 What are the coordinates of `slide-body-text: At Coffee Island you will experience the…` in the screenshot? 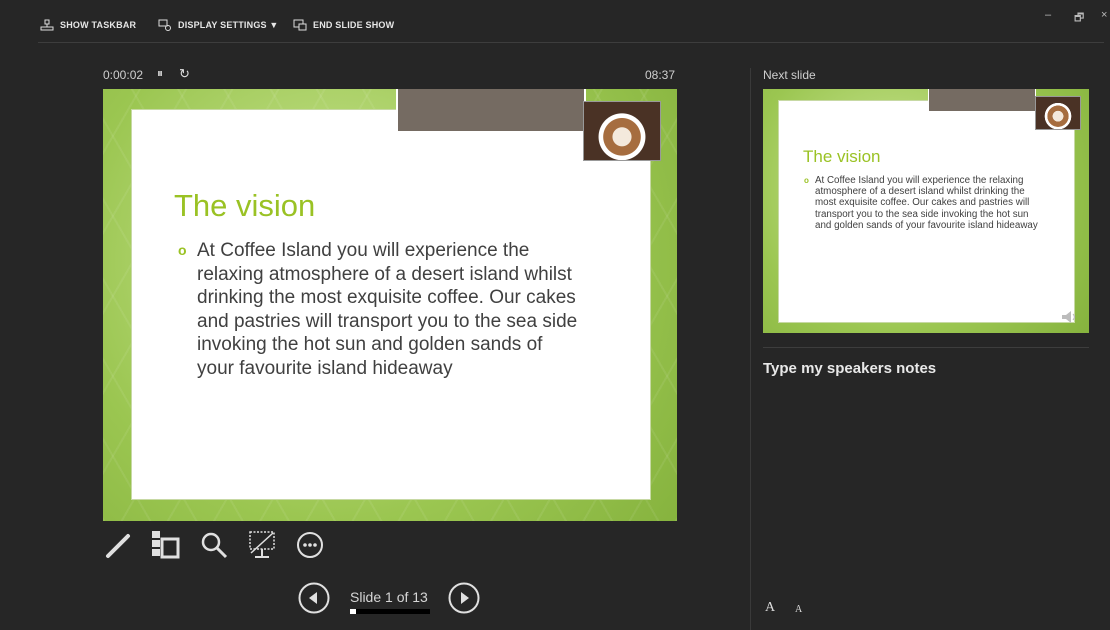 It's located at (387, 309).